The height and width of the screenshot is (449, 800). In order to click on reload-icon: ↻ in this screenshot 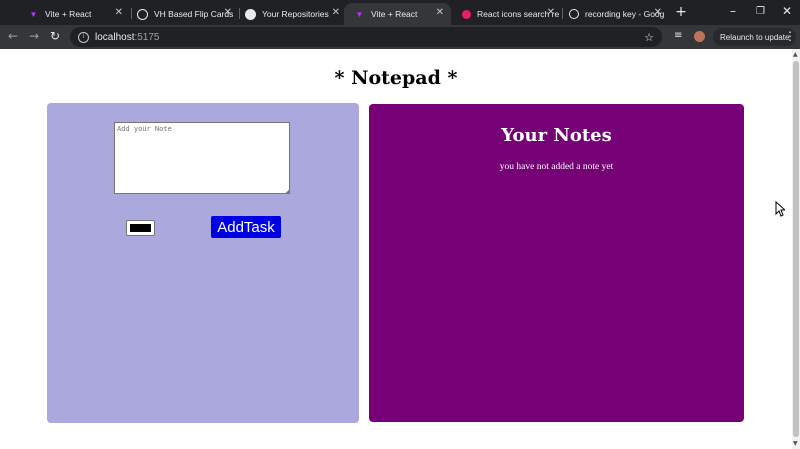, I will do `click(55, 36)`.